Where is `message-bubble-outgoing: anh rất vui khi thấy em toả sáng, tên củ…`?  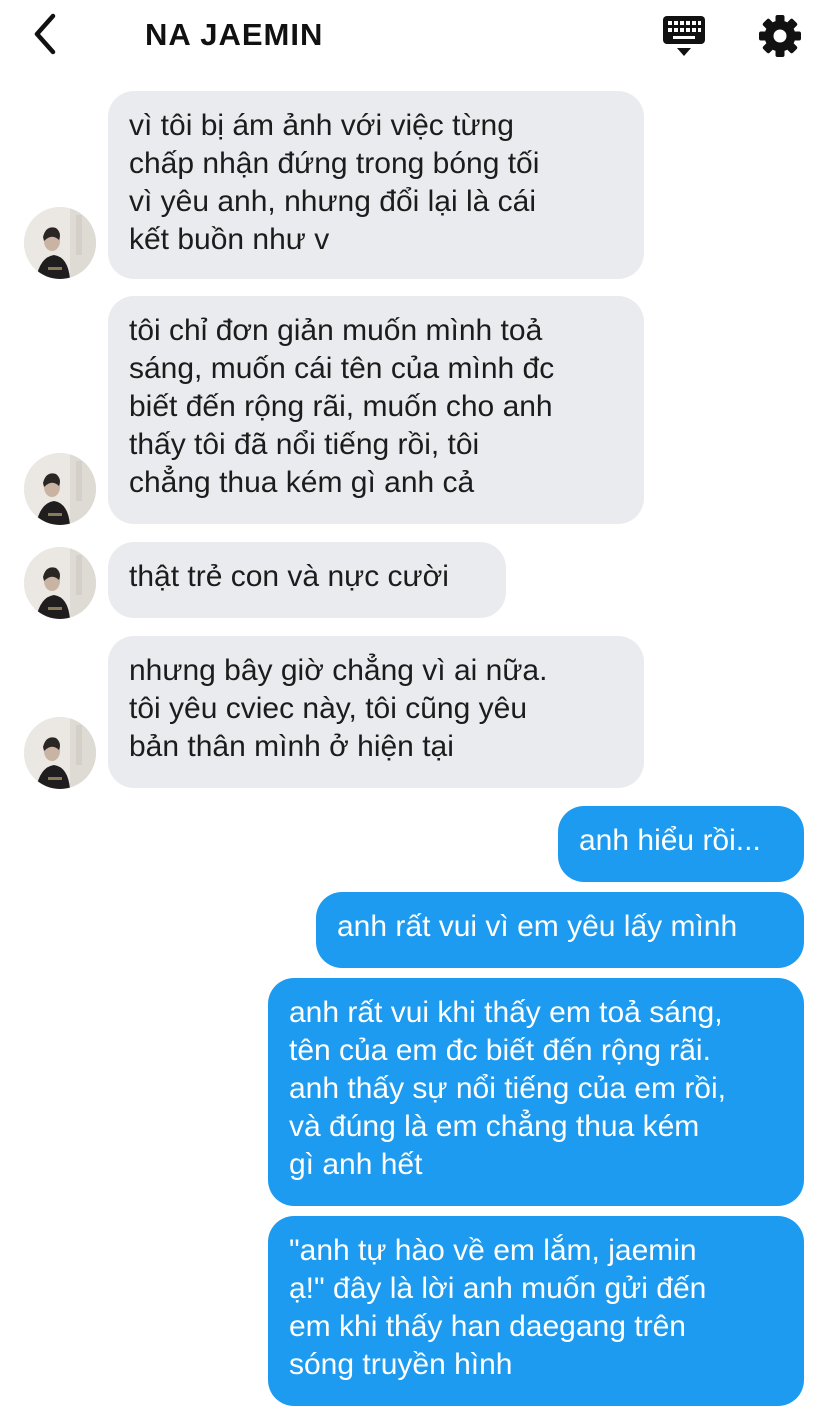 message-bubble-outgoing: anh rất vui khi thấy em toả sáng, tên củ… is located at coordinates (536, 1092).